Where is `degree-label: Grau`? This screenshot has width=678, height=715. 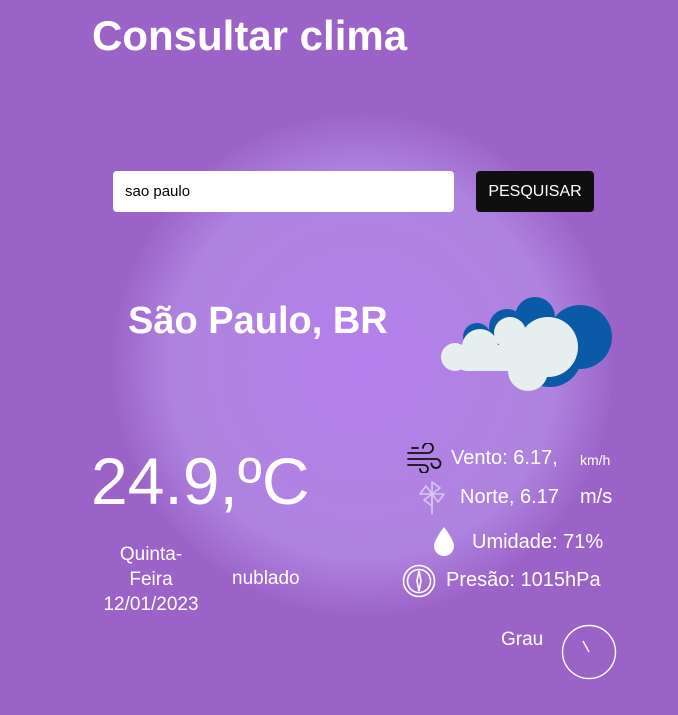 degree-label: Grau is located at coordinates (522, 639).